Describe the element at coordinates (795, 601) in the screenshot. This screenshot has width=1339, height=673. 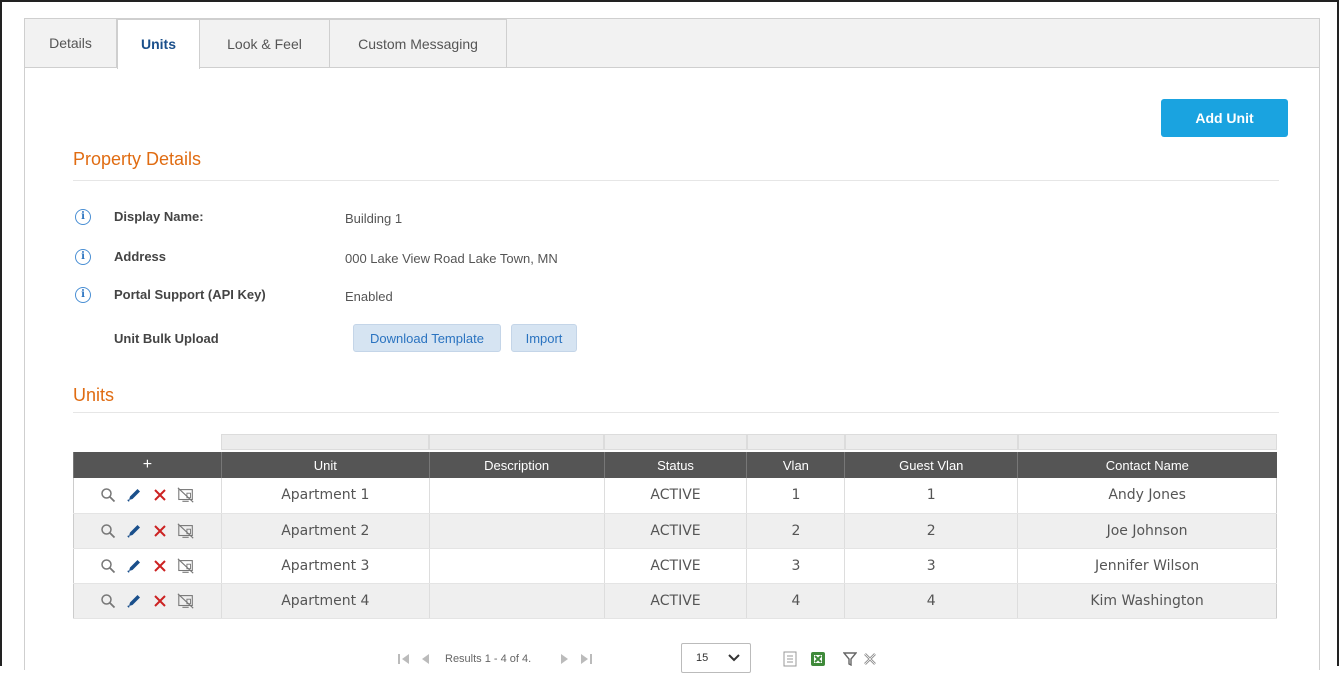
I see `cell-vlan: 4` at that location.